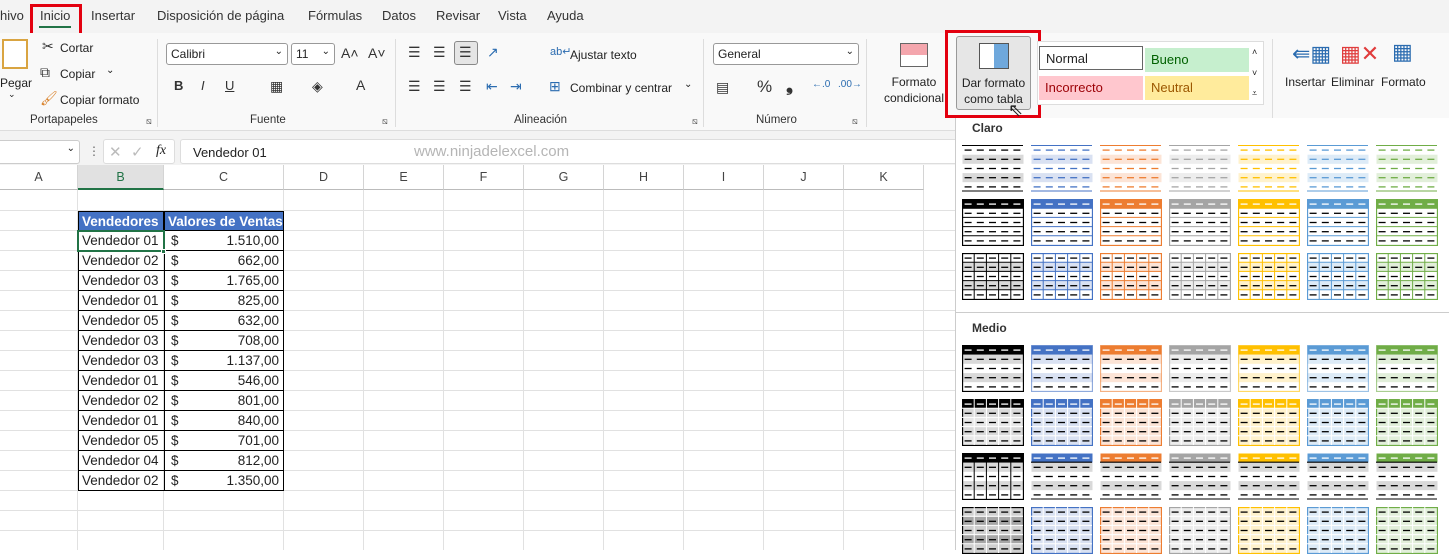 Image resolution: width=1449 pixels, height=557 pixels. Describe the element at coordinates (350, 53) in the screenshot. I see `increase-font-icon: A˄` at that location.